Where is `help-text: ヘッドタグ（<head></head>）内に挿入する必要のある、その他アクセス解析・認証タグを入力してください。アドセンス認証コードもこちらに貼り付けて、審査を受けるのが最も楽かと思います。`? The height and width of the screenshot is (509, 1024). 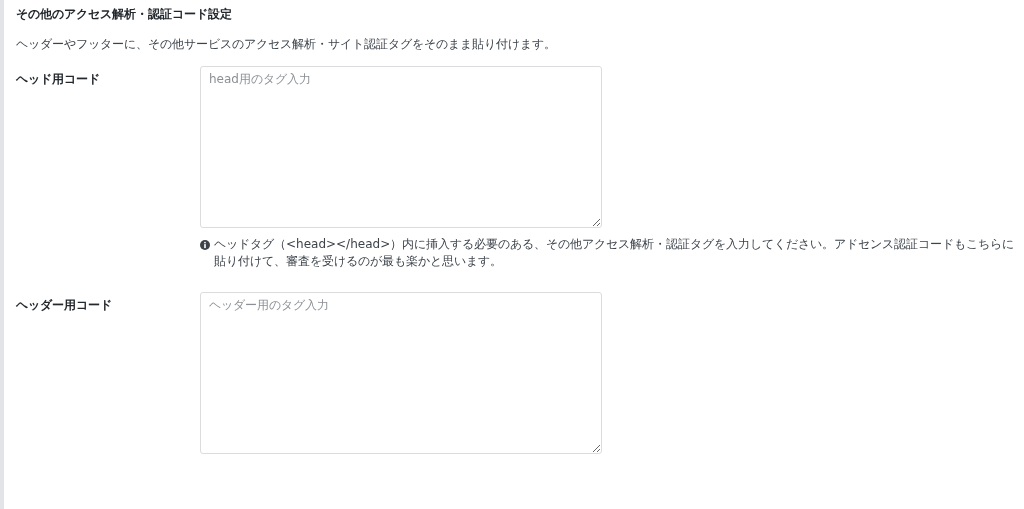
help-text: ヘッドタグ（<head></head>）内に挿入する必要のある、その他アクセス解析・認証タグを入力してください。アドセンス認証コードもこちらに貼り付けて、審査を受けるのが最も楽かと思います。 is located at coordinates (615, 253).